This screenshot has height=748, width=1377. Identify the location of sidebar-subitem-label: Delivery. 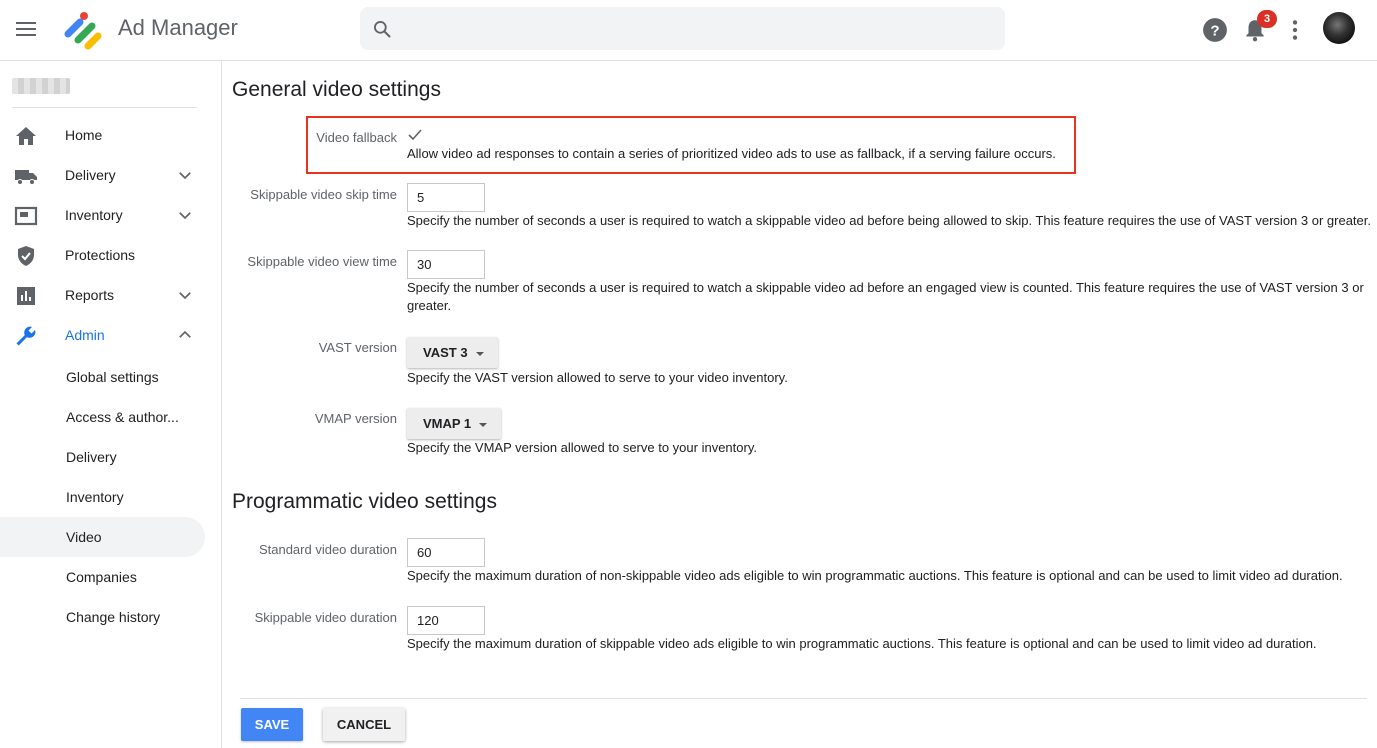
(91, 457).